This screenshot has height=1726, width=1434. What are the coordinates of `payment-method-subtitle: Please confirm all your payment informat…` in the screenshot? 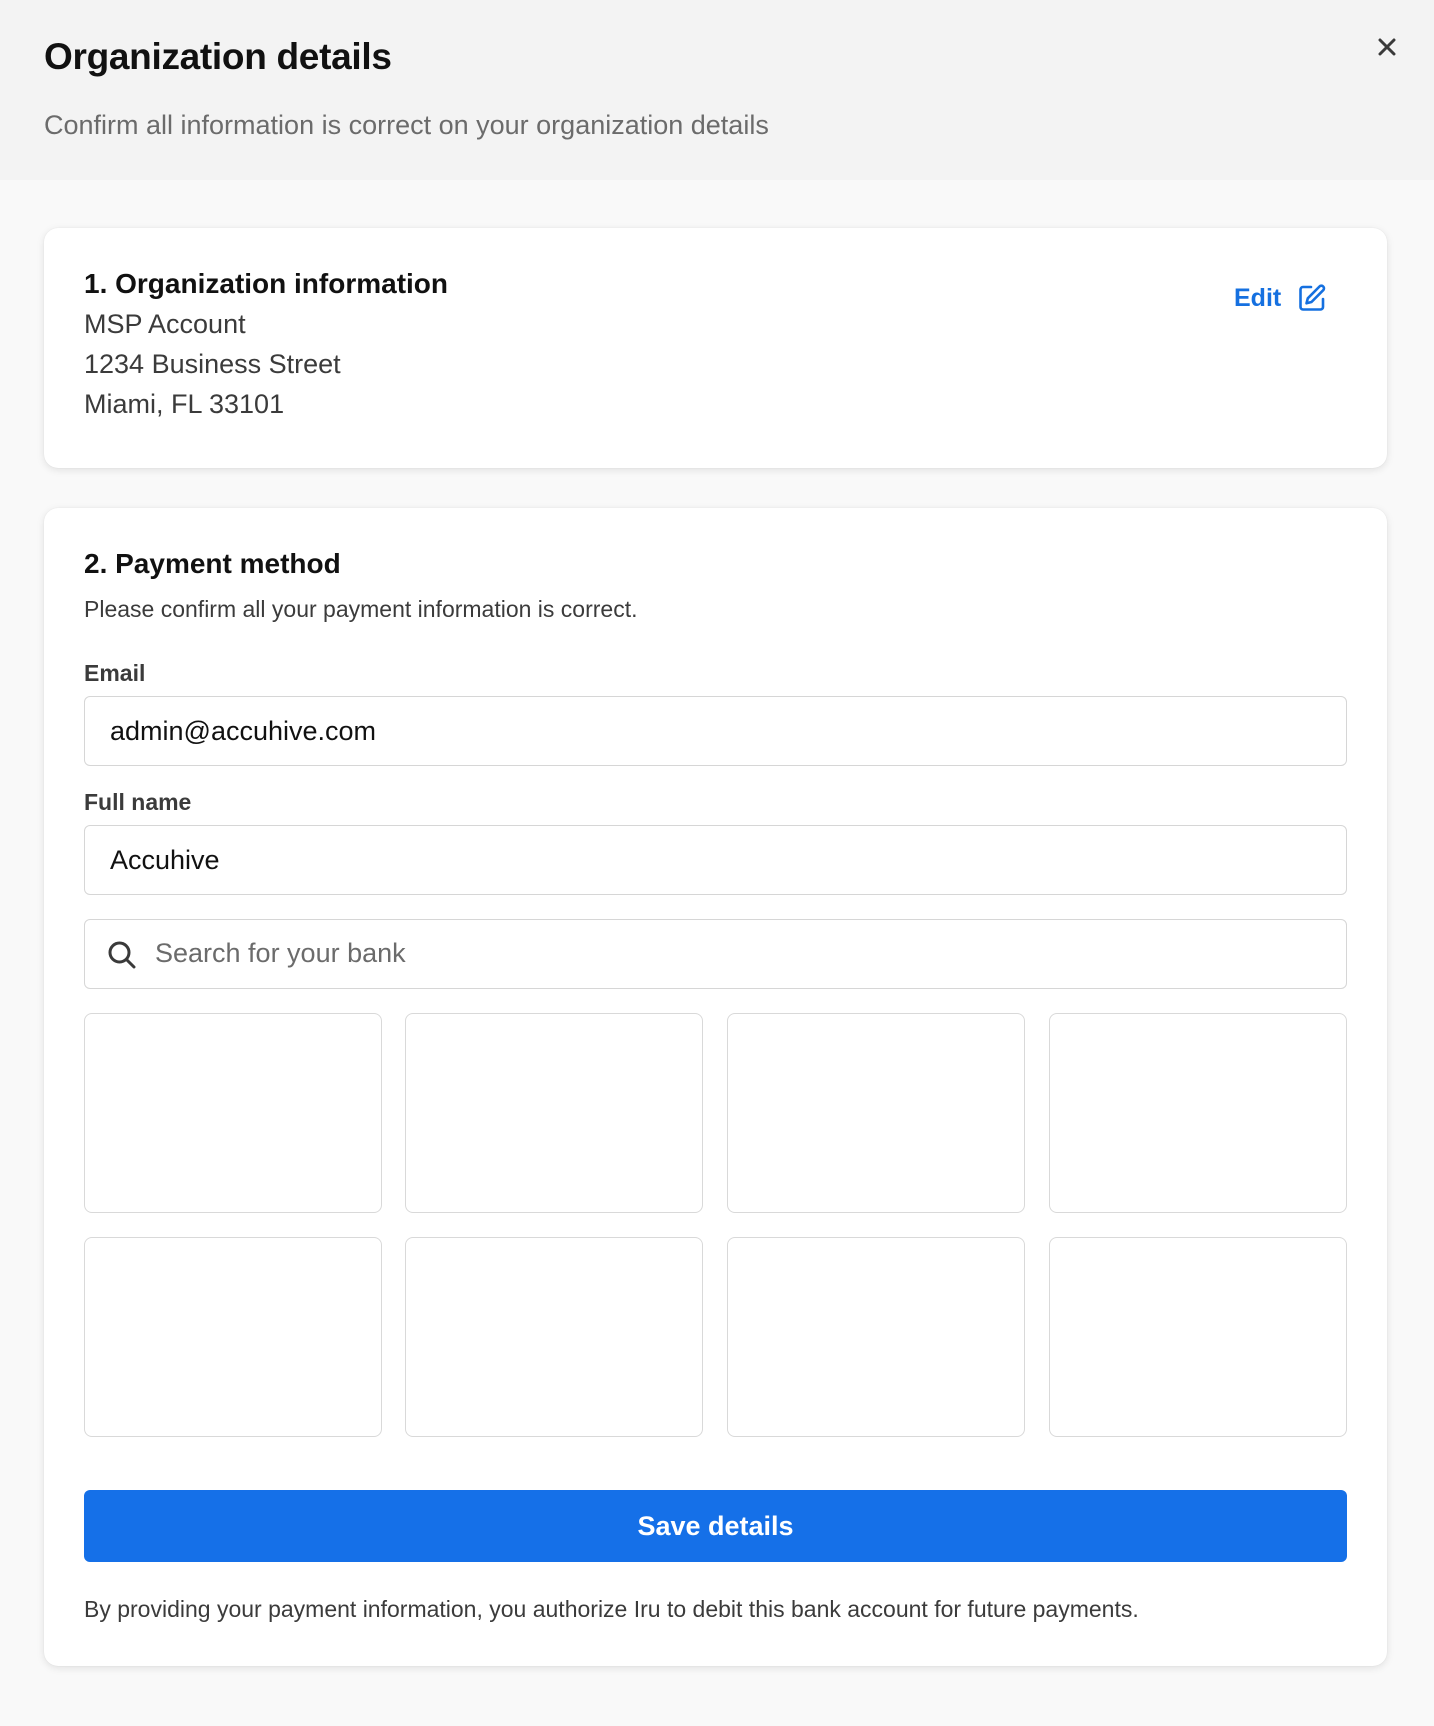 It's located at (361, 609).